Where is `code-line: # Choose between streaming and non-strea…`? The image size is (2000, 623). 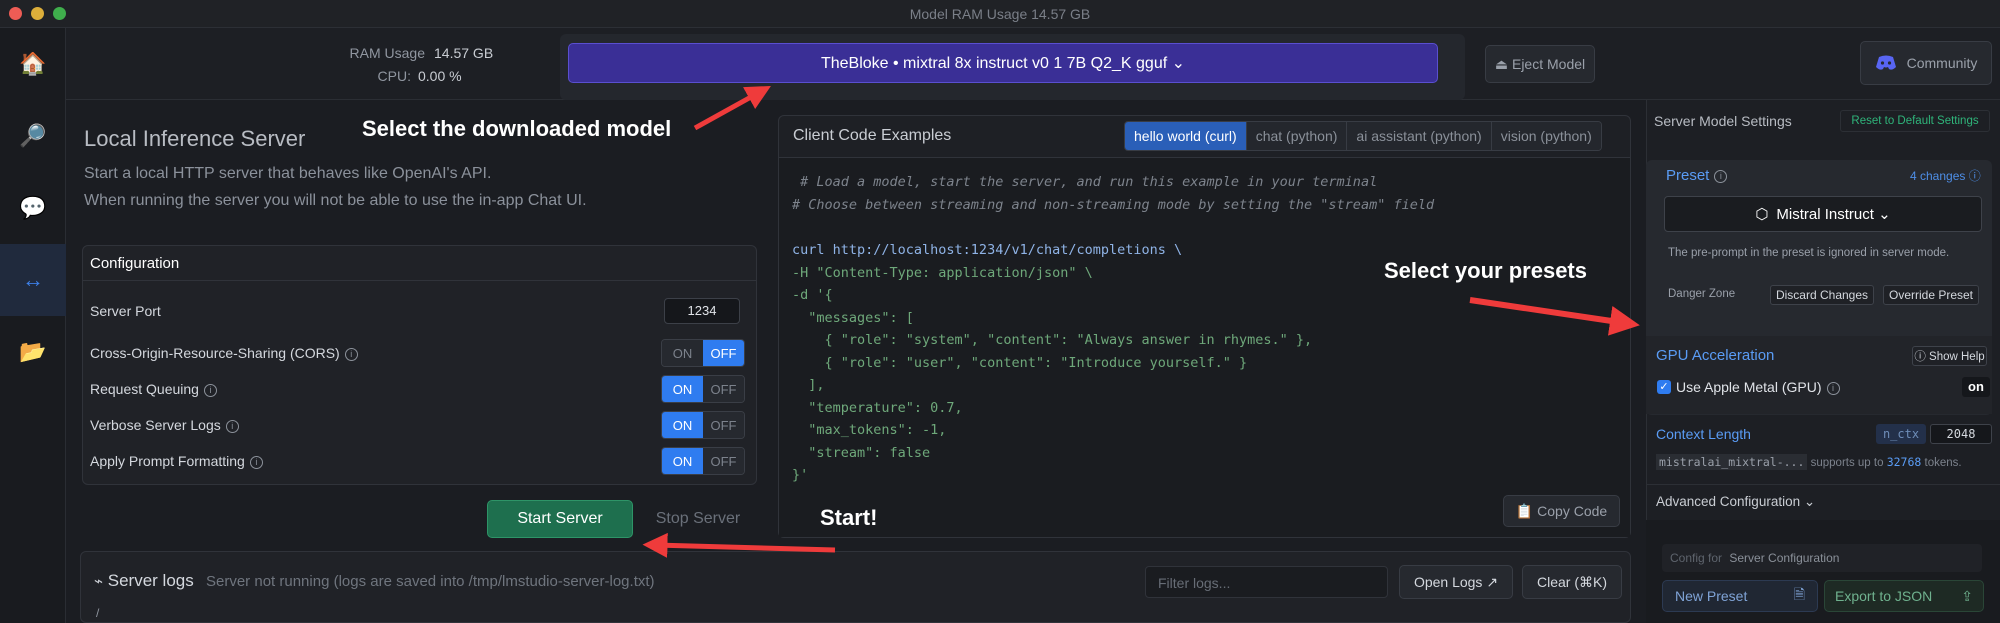 code-line: # Choose between streaming and non-strea… is located at coordinates (1113, 205).